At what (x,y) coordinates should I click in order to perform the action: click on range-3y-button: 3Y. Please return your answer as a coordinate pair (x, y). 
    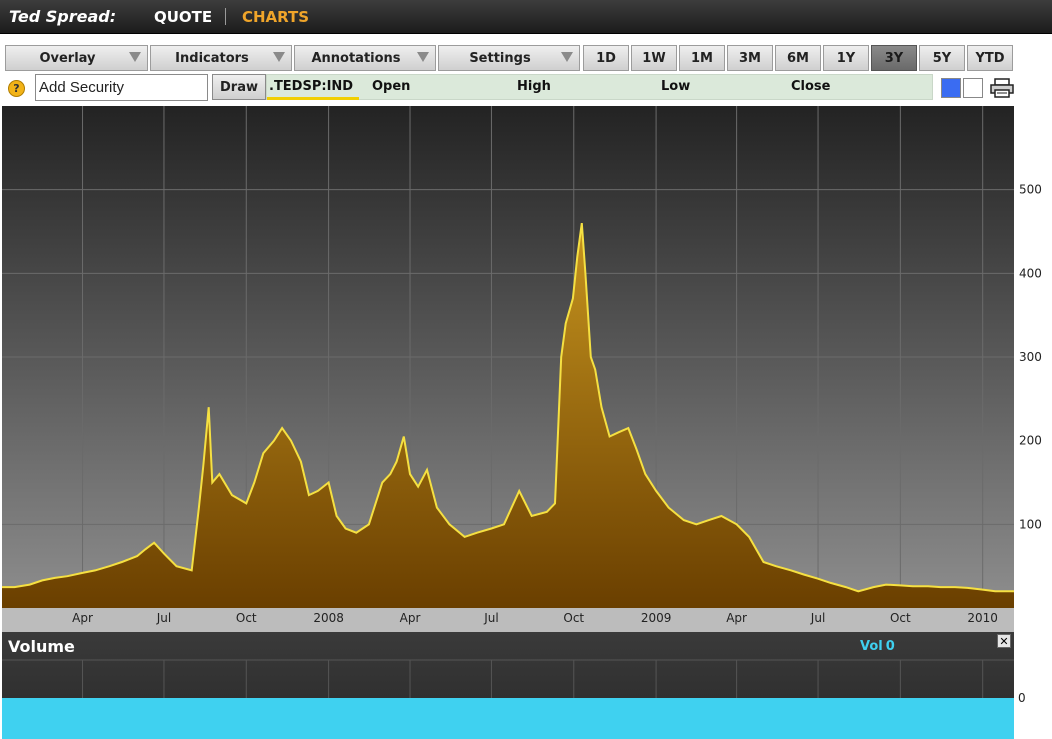
    Looking at the image, I should click on (894, 58).